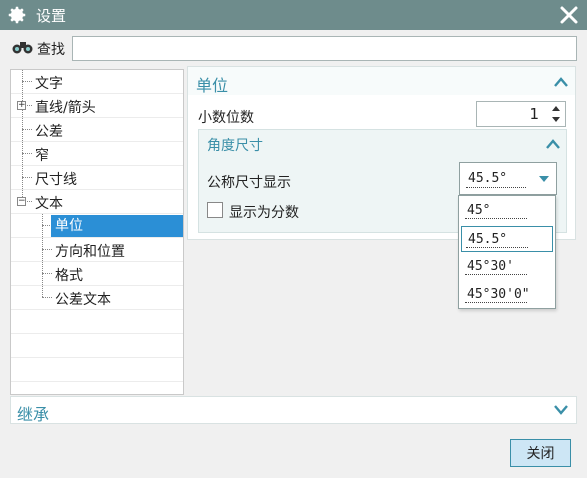  What do you see at coordinates (56, 180) in the screenshot?
I see `tree-item-label: 尺寸线` at bounding box center [56, 180].